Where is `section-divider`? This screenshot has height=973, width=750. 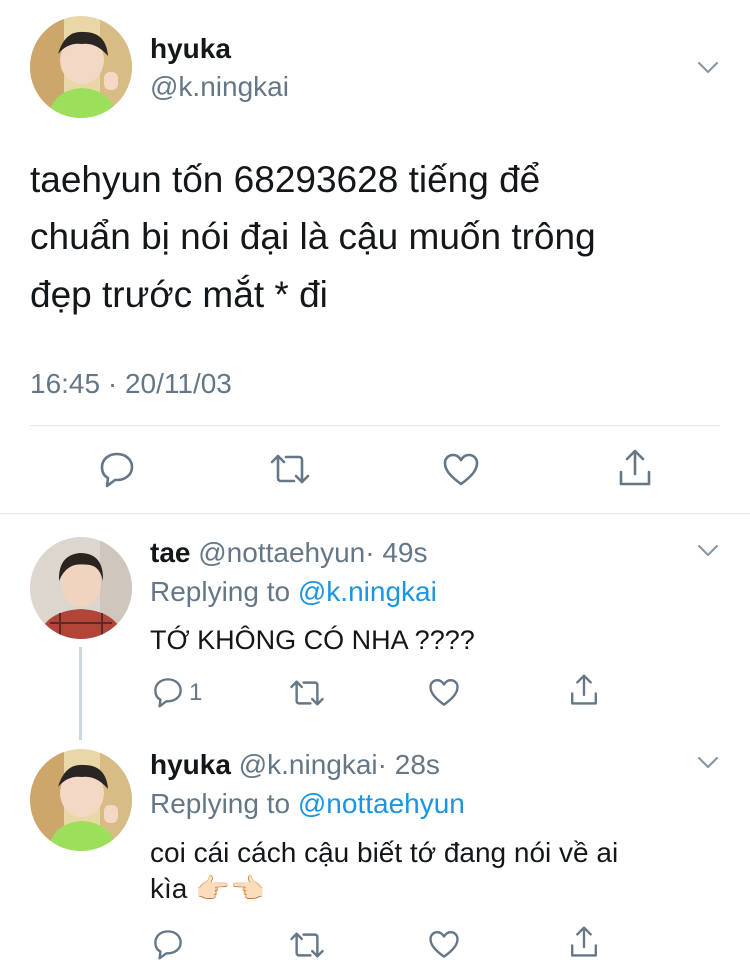
section-divider is located at coordinates (375, 513).